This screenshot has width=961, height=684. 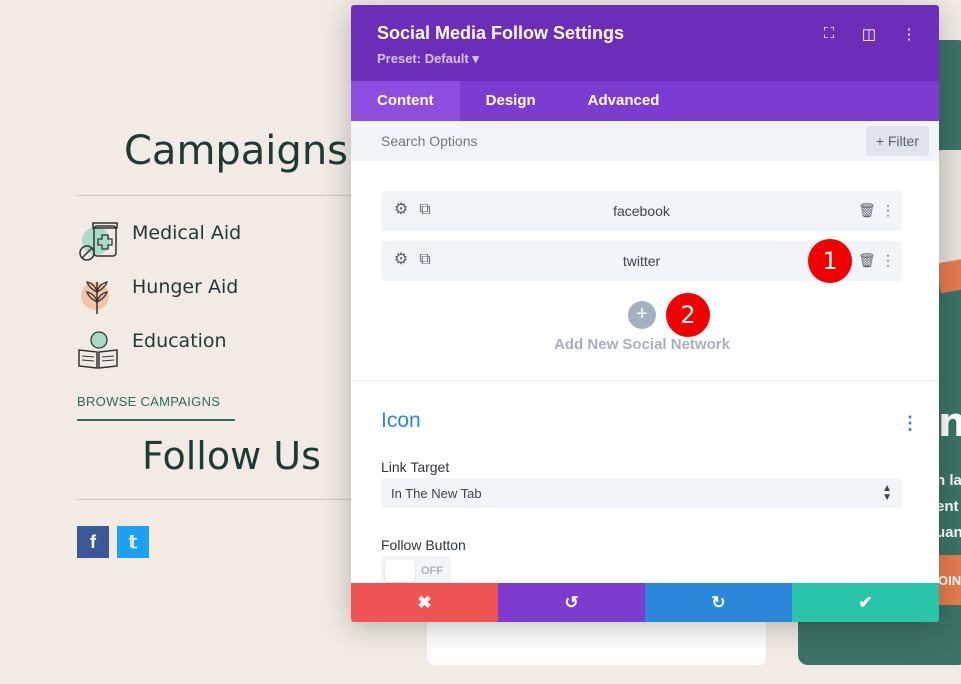 I want to click on campaign-item-education: Education, so click(x=214, y=350).